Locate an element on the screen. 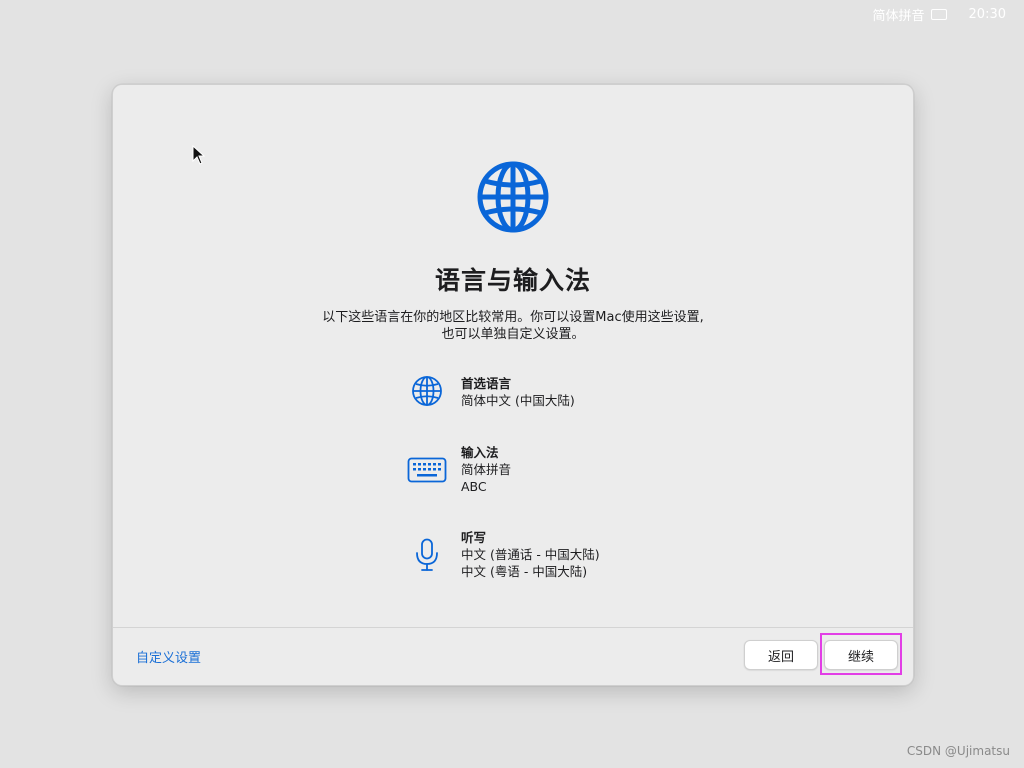 Image resolution: width=1024 pixels, height=768 pixels. setting-value: 简体中文 (中国大陆) is located at coordinates (518, 400).